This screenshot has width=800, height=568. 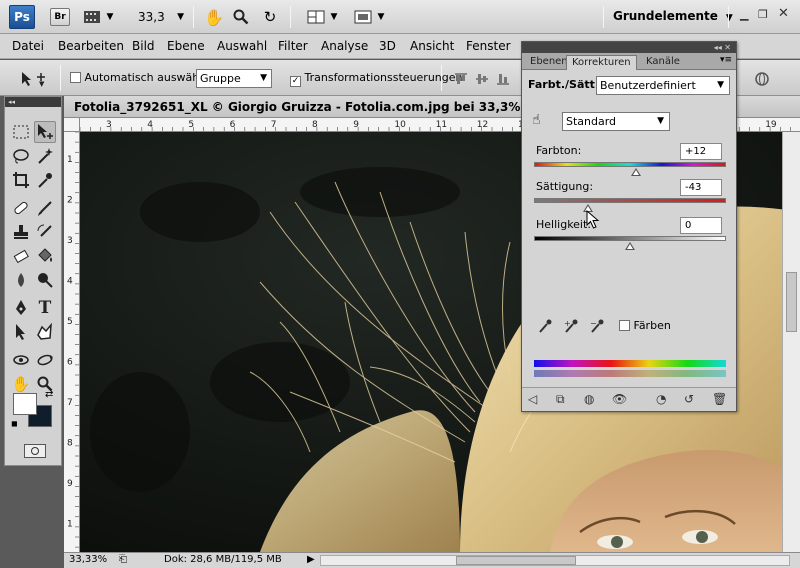 I want to click on visibility-eye-icon: 👁, so click(x=619, y=399).